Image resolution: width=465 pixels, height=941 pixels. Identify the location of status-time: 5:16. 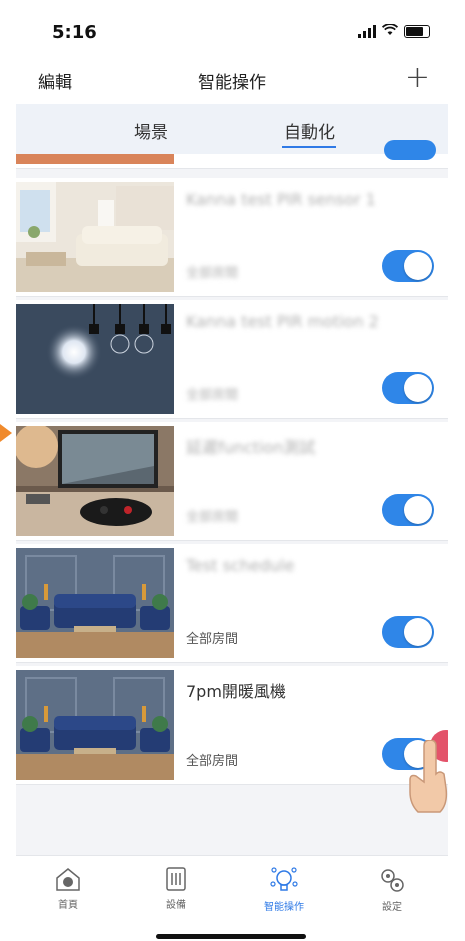
(74, 32).